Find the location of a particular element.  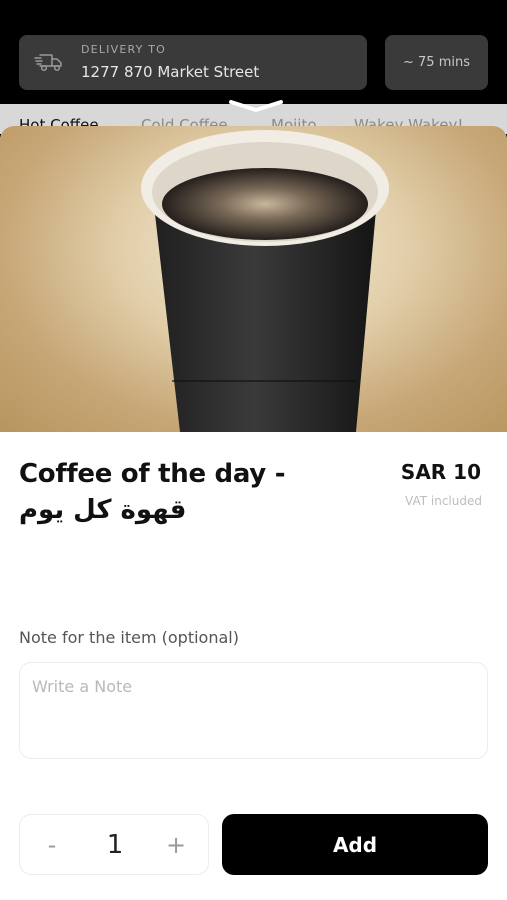

product-title-english: Coffee of the day - is located at coordinates (152, 474).